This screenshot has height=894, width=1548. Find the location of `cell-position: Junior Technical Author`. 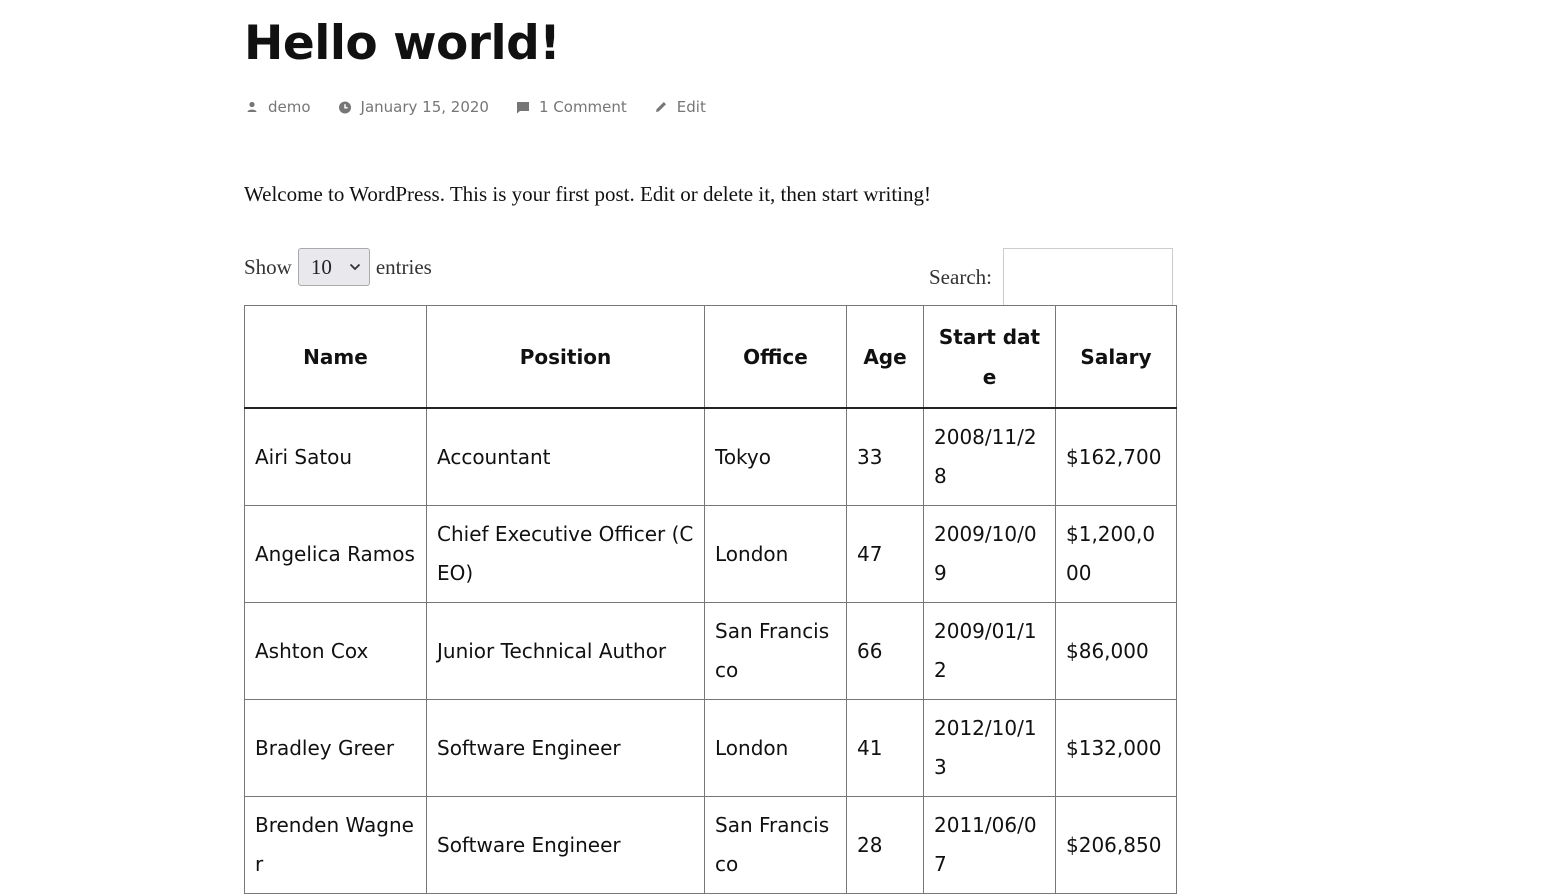

cell-position: Junior Technical Author is located at coordinates (565, 651).